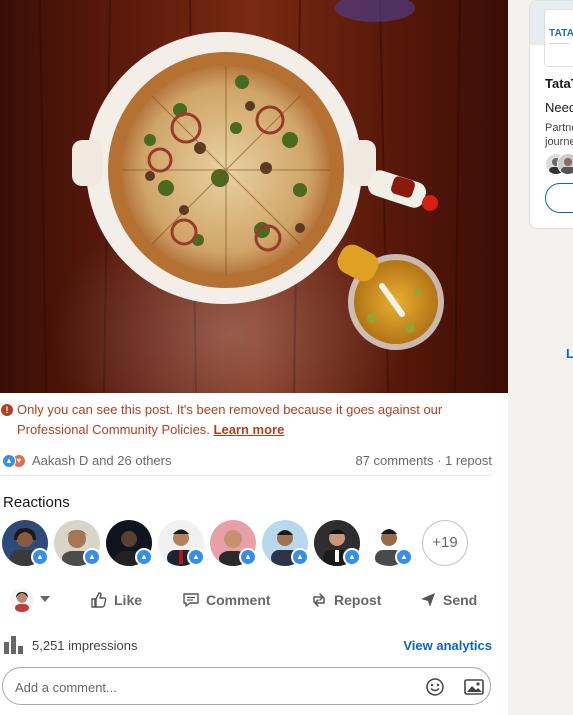  Describe the element at coordinates (246, 645) in the screenshot. I see `impressions-row: 5,251 impressions View analytics` at that location.